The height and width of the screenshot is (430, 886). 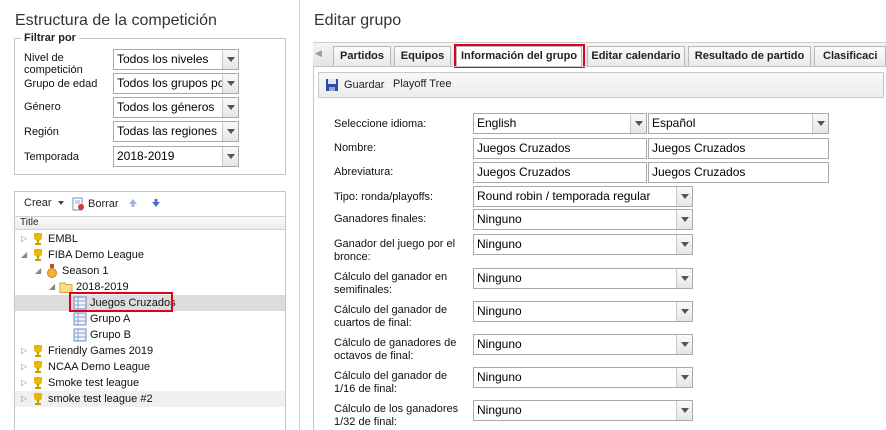 What do you see at coordinates (96, 255) in the screenshot?
I see `tree-item-label: FIBA Demo League` at bounding box center [96, 255].